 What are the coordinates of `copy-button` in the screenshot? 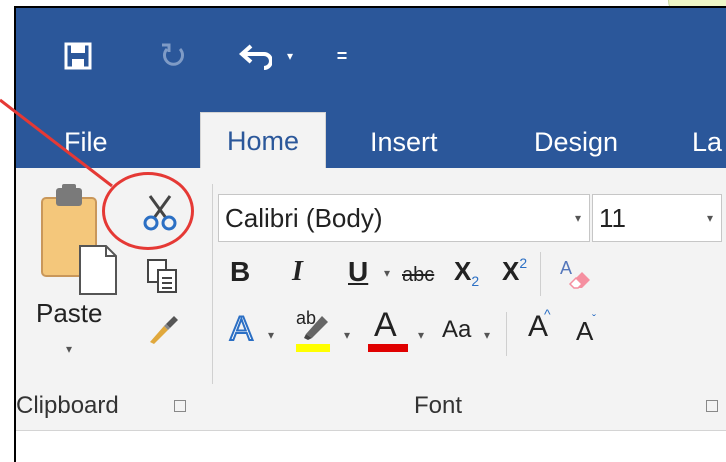 It's located at (162, 276).